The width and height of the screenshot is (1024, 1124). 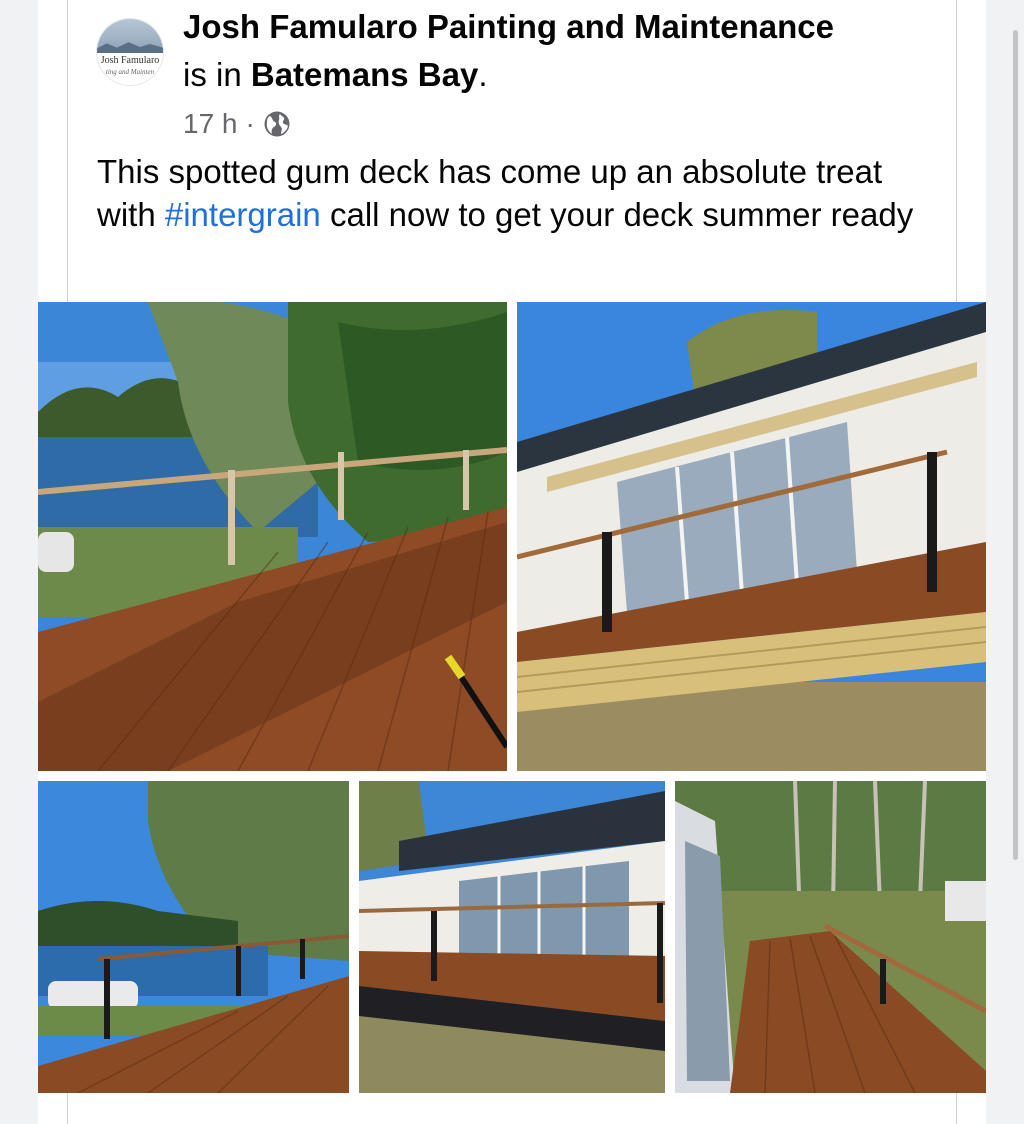 I want to click on checkin-line: is in Batemans Bay., so click(x=335, y=75).